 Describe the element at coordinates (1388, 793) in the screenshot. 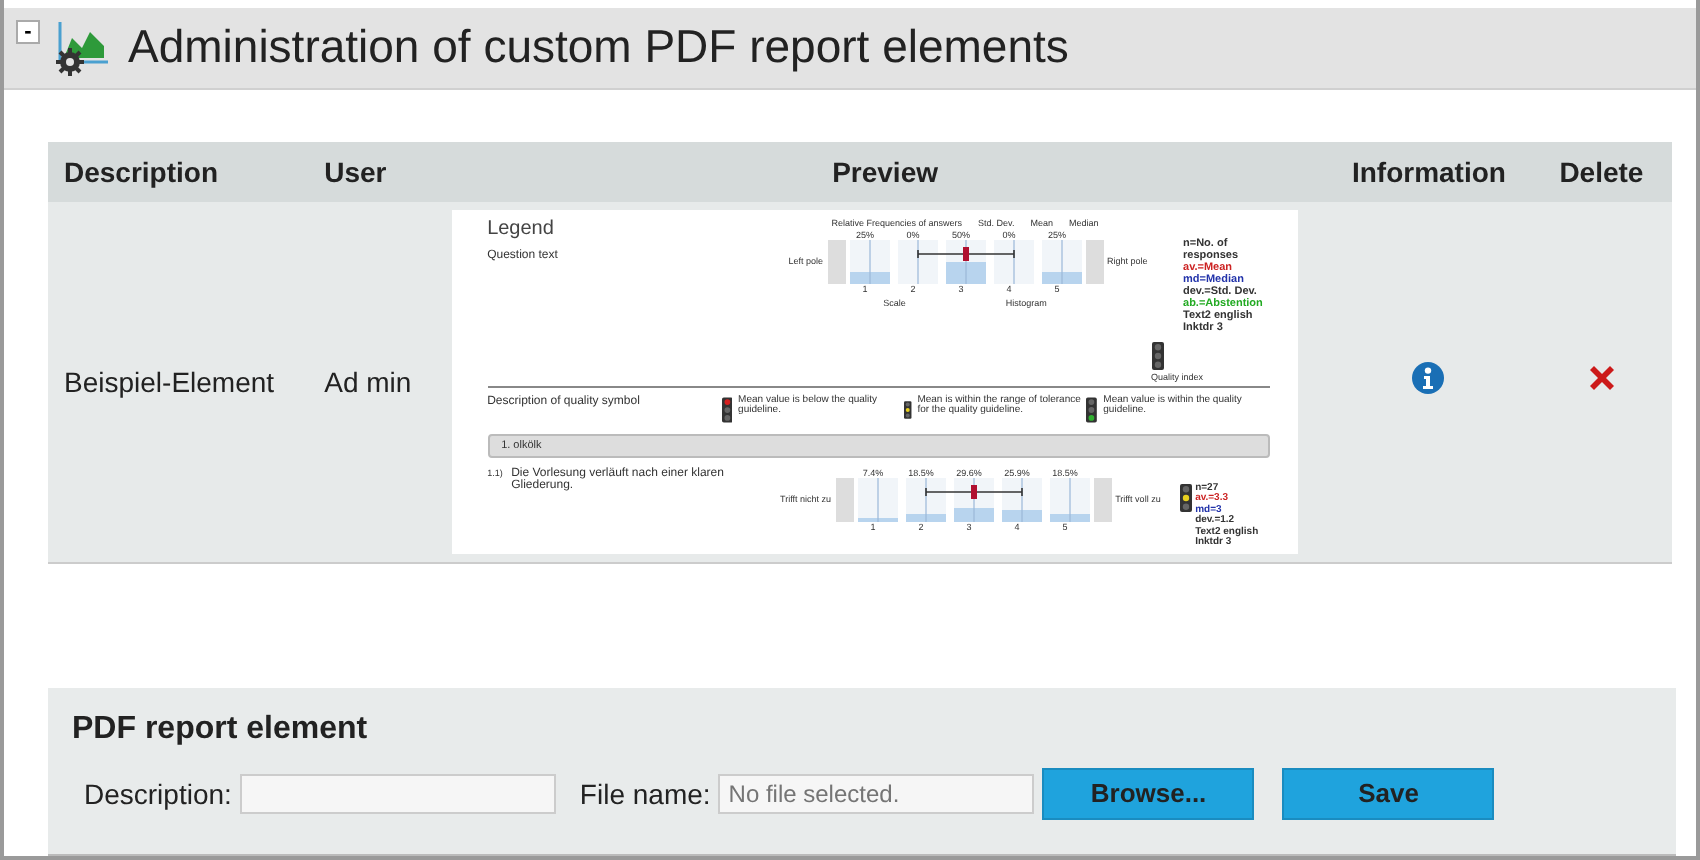

I see `save-button: Save` at that location.